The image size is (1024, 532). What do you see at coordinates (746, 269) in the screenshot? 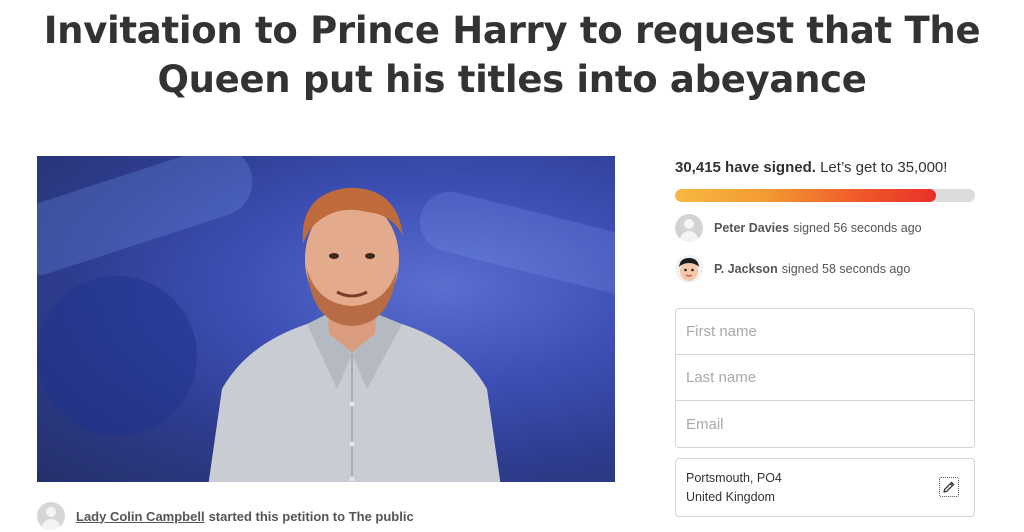
I see `signer-name: P. Jackson` at bounding box center [746, 269].